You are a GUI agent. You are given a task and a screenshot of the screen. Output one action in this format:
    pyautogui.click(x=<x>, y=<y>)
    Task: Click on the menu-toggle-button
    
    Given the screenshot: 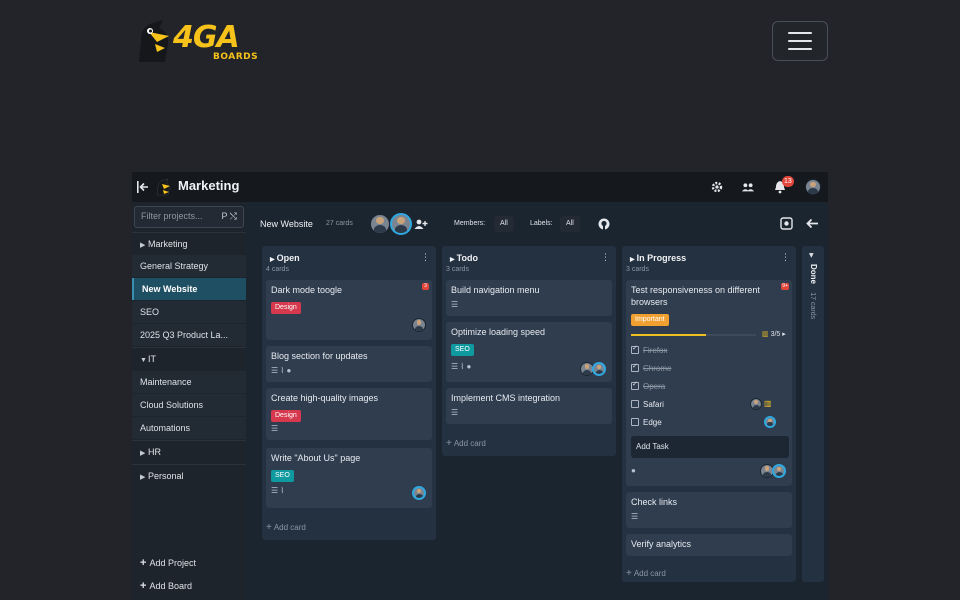 What is the action you would take?
    pyautogui.click(x=800, y=41)
    